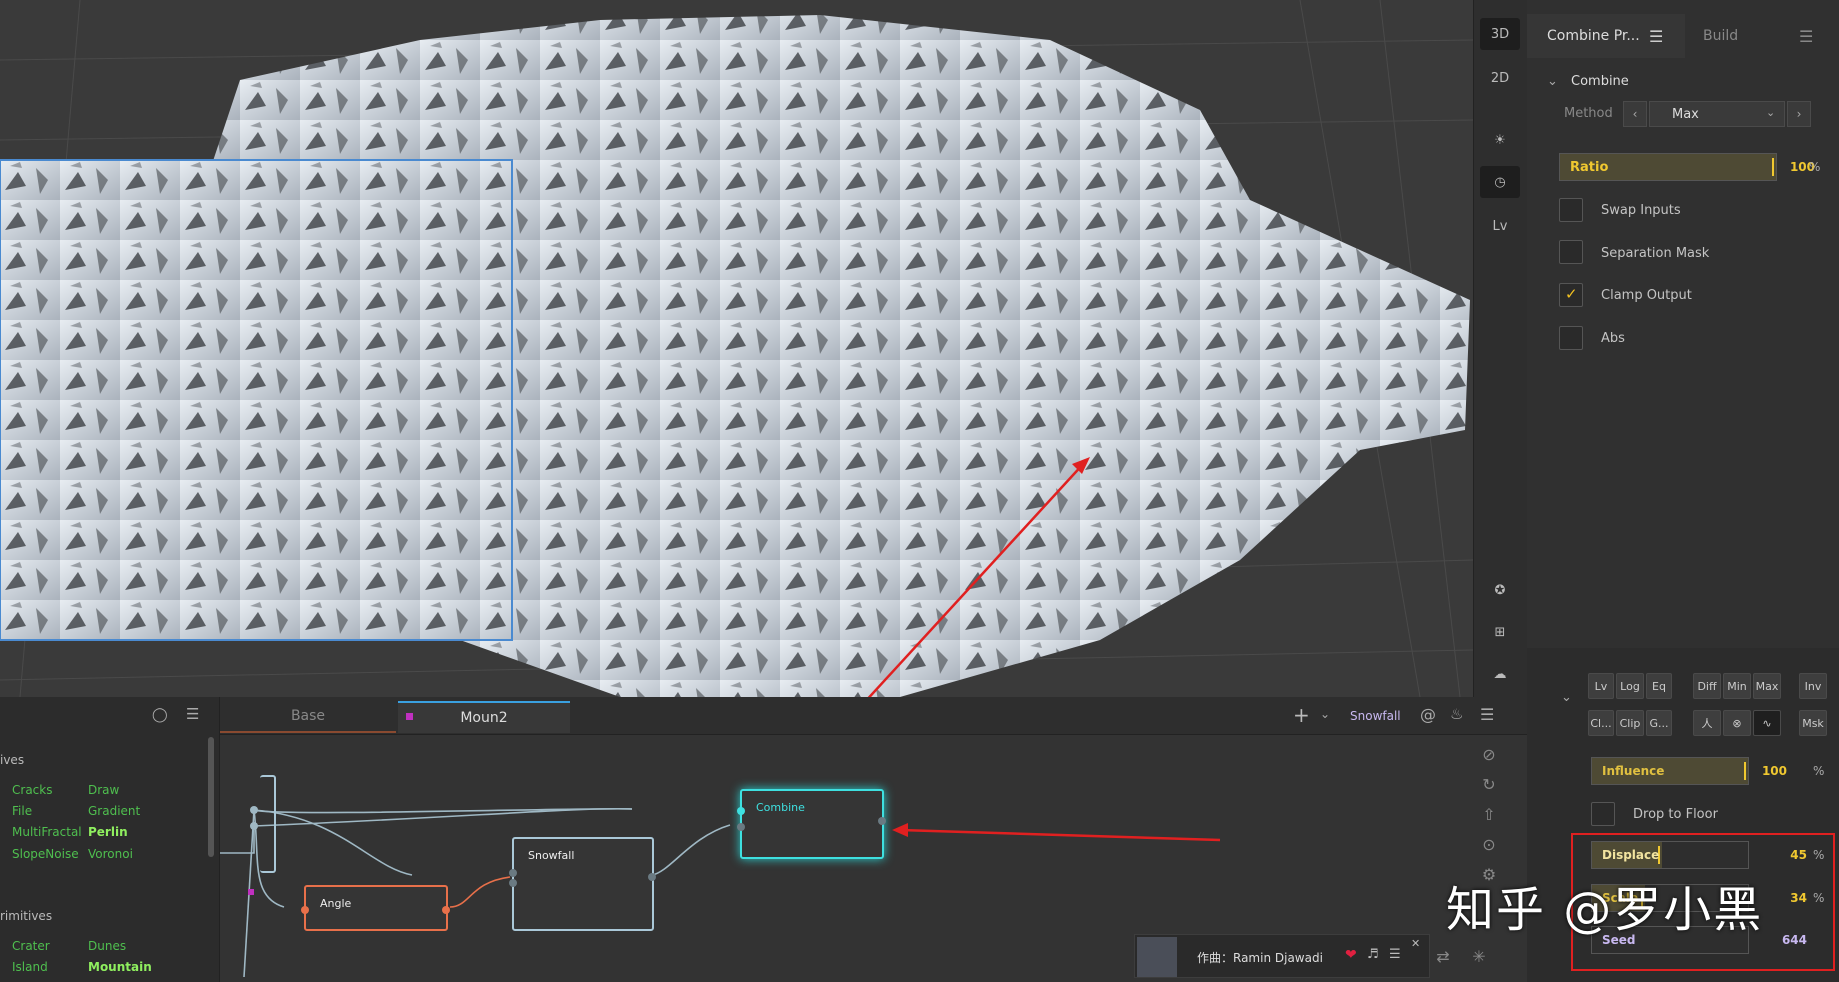  What do you see at coordinates (1443, 956) in the screenshot?
I see `sync-icon: ⇄` at bounding box center [1443, 956].